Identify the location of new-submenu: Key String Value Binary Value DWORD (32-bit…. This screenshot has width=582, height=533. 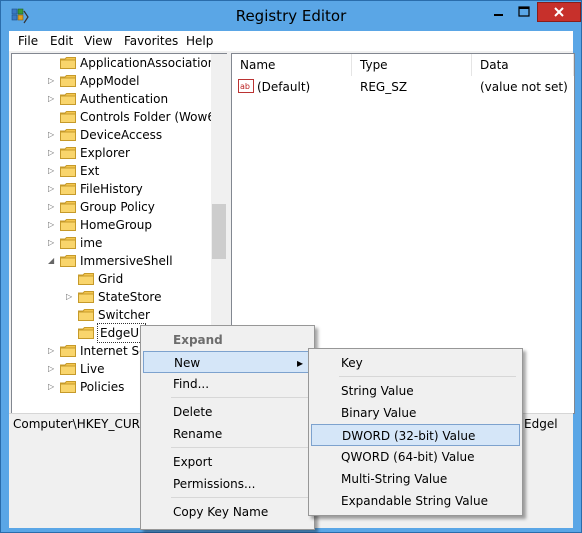
(415, 432).